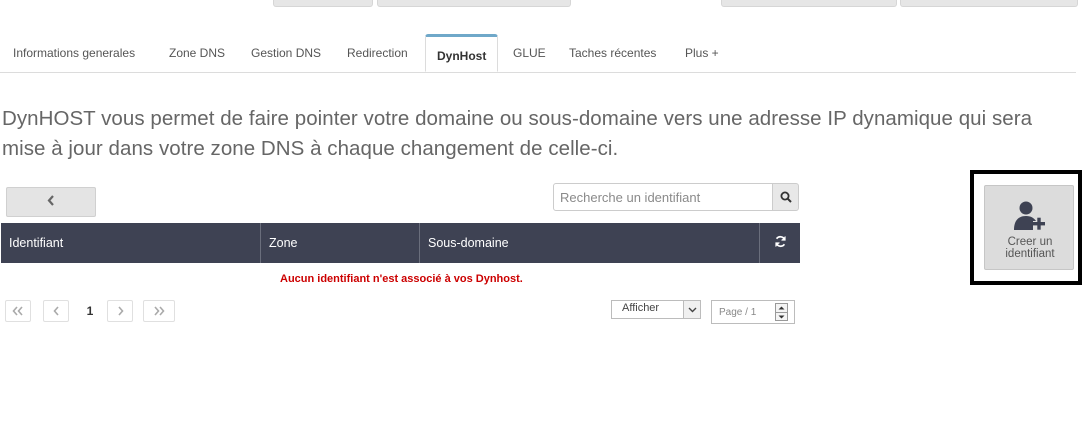 The height and width of the screenshot is (448, 1082). I want to click on double-chevron-left-icon, so click(18, 311).